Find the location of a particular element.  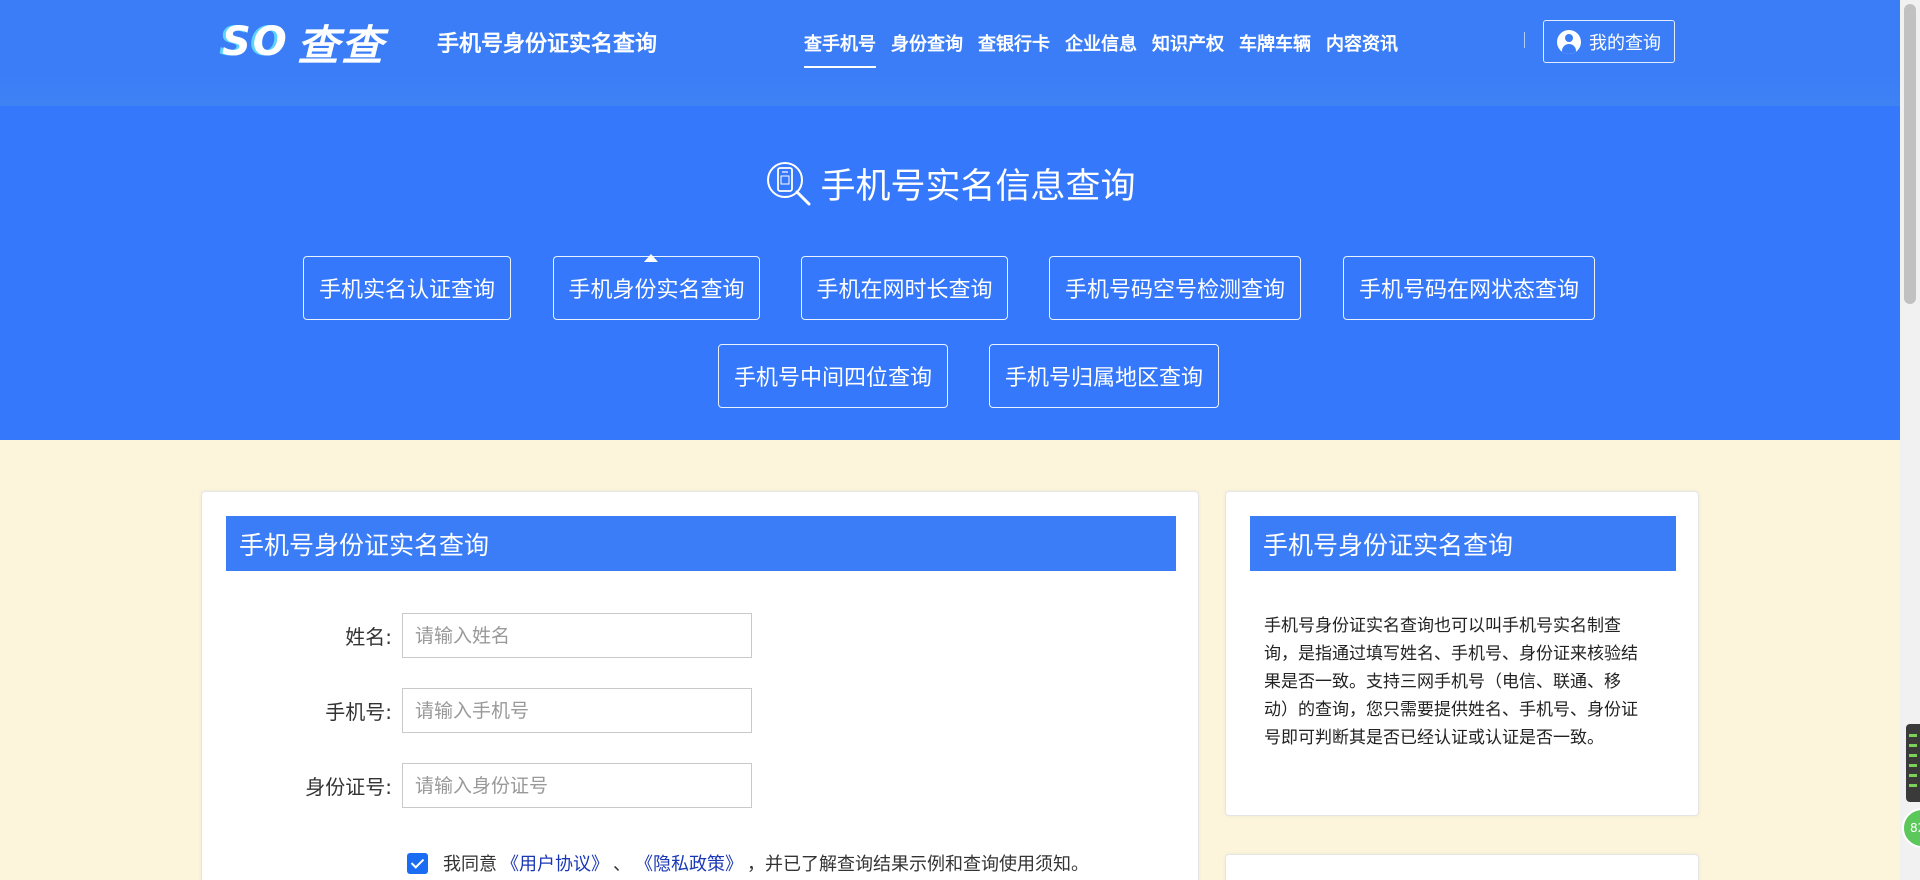

nav-item-news: 内容资讯 is located at coordinates (1362, 49).